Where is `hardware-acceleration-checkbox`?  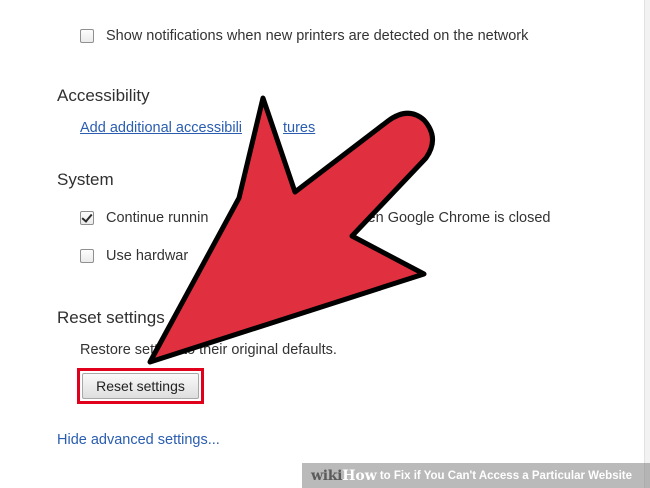 hardware-acceleration-checkbox is located at coordinates (87, 256).